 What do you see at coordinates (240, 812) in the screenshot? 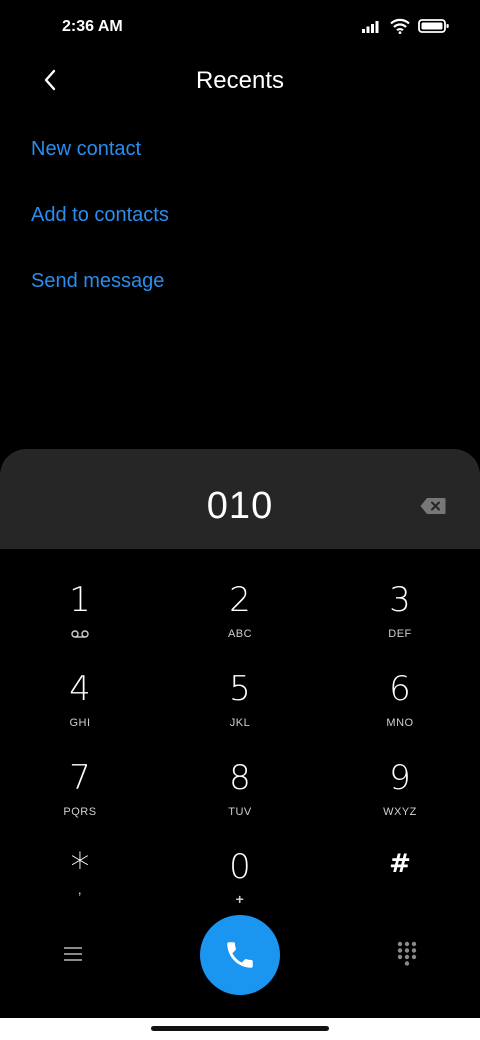
I see `key-letters: TUV` at bounding box center [240, 812].